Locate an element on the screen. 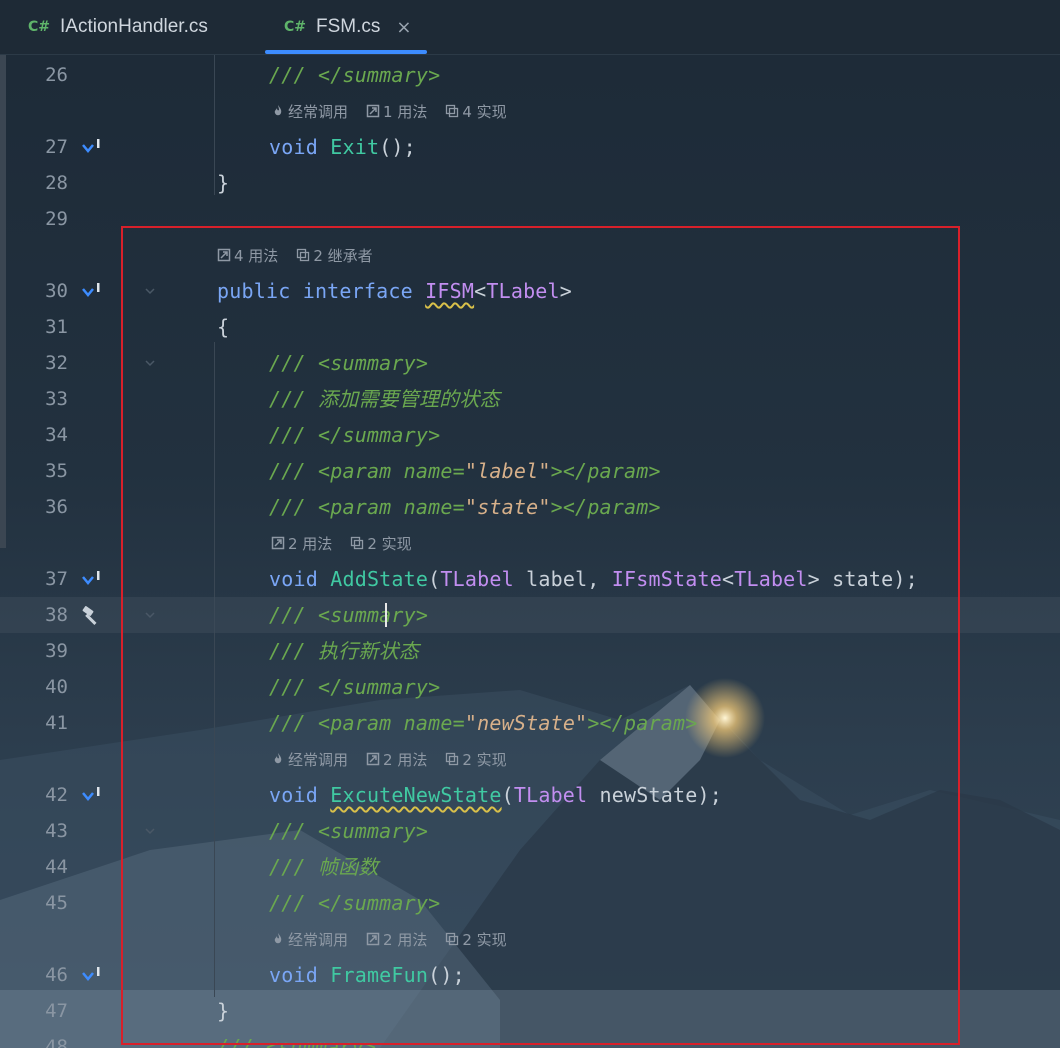 Image resolution: width=1060 pixels, height=1048 pixels. tab-iactionhandler: C# IActionHandler.cs is located at coordinates (118, 27).